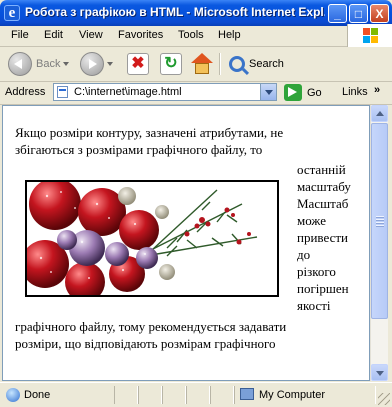  I want to click on address-label: Address, so click(25, 92).